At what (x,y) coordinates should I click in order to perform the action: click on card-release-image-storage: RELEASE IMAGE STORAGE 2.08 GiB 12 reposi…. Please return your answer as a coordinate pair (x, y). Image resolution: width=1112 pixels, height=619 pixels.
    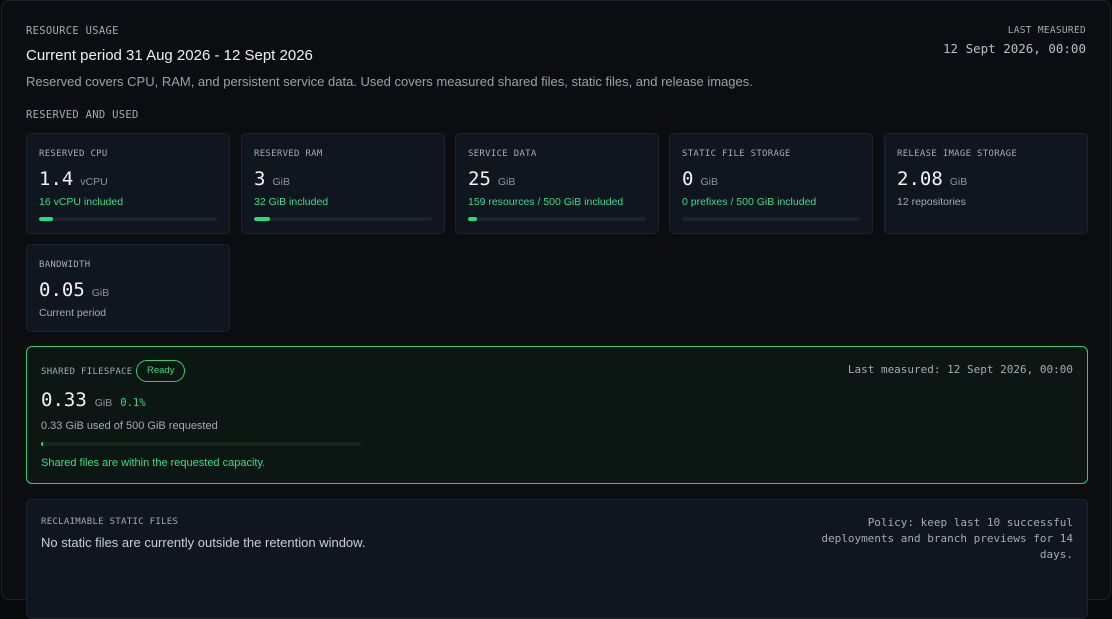
    Looking at the image, I should click on (986, 183).